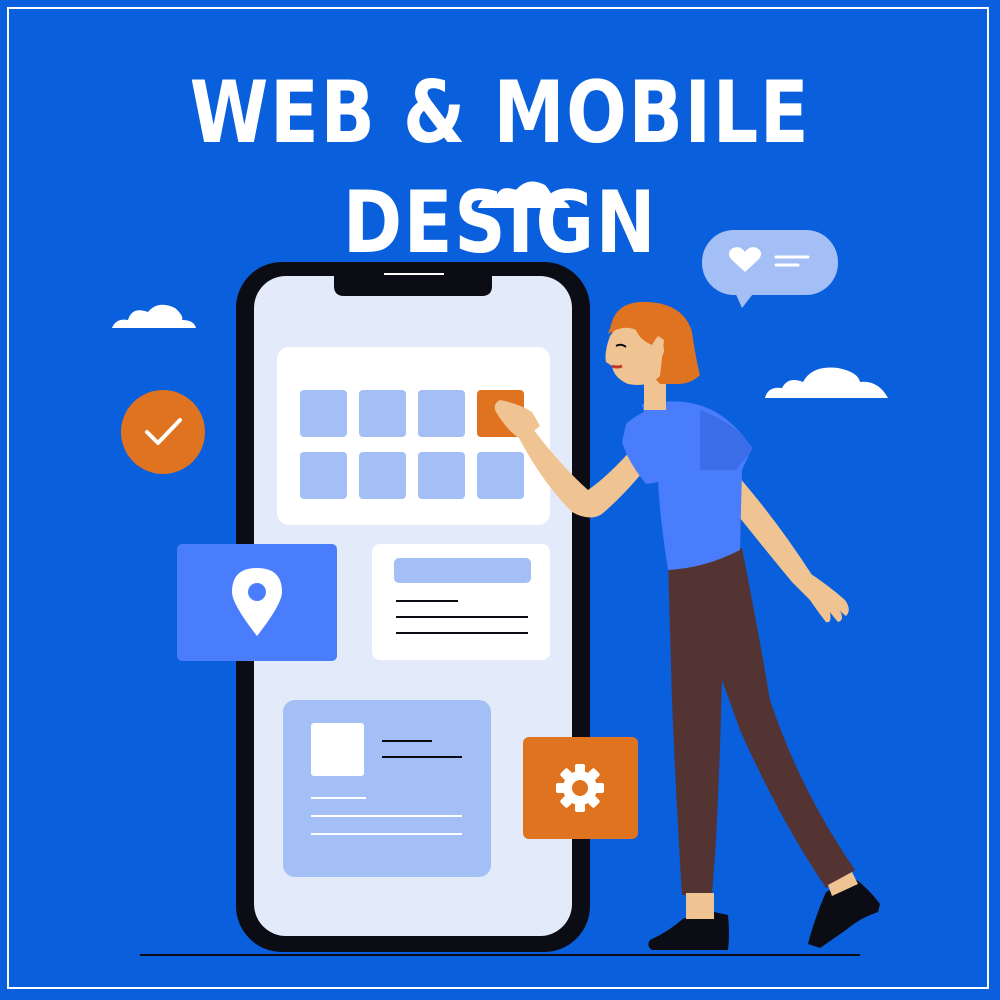 The height and width of the screenshot is (1000, 1000). Describe the element at coordinates (387, 788) in the screenshot. I see `profile-card` at that location.